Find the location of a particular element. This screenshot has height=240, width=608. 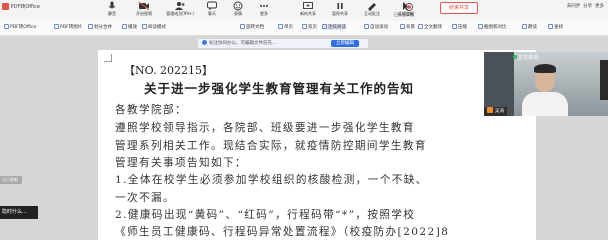

record-label: 已开启录制 is located at coordinates (404, 14).